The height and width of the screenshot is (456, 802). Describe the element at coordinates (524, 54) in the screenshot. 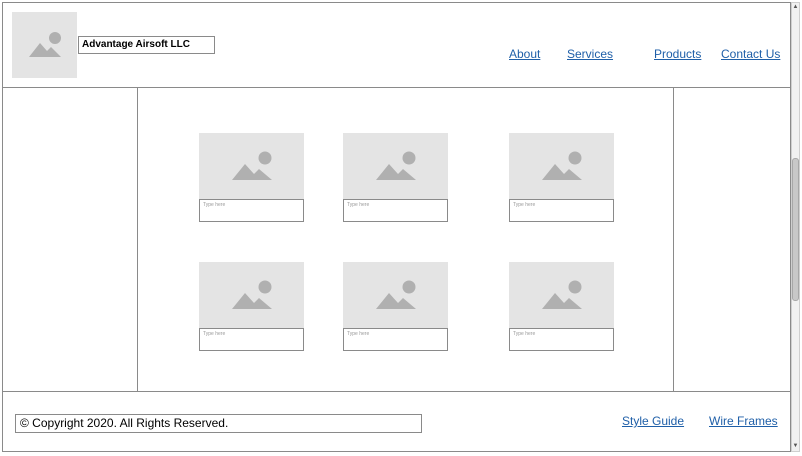

I see `nav-link-about: About` at that location.